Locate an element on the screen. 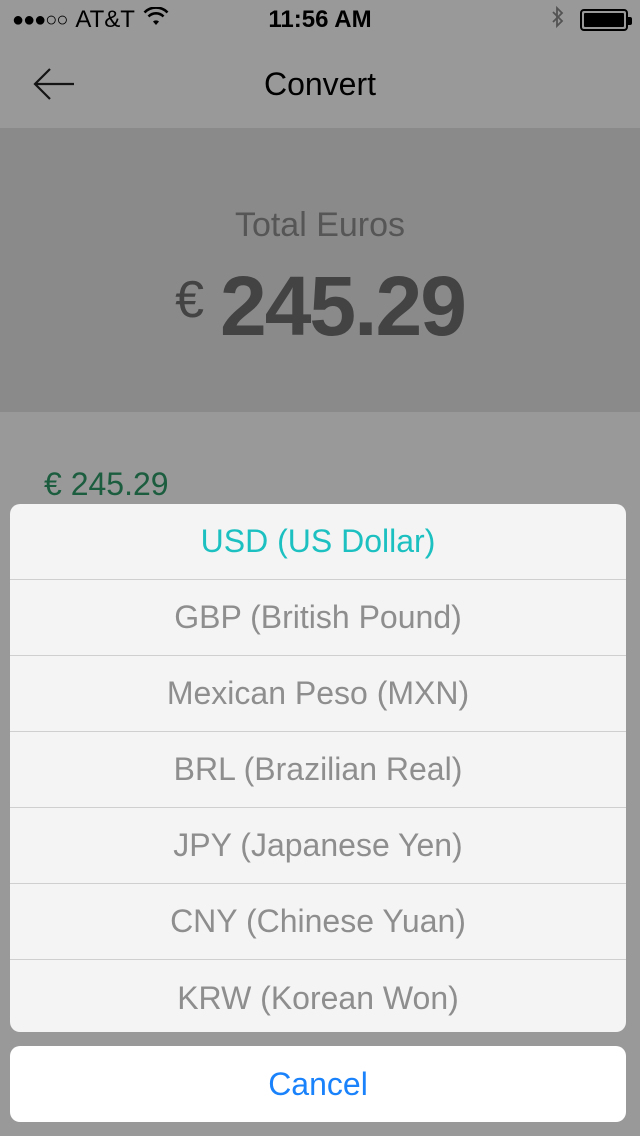 This screenshot has height=1136, width=640. currency-option-cny: CNY (Chinese Yuan) is located at coordinates (318, 922).